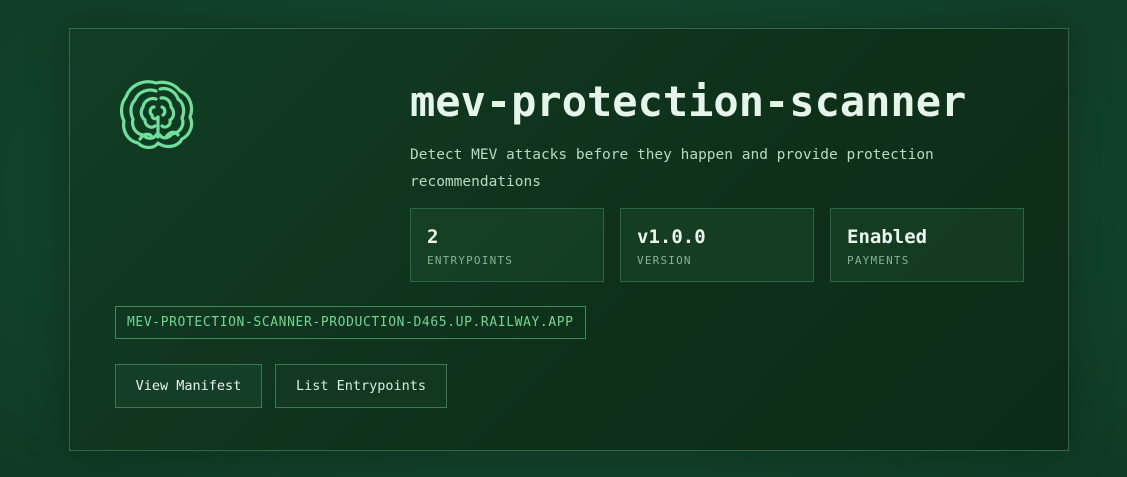 Image resolution: width=1127 pixels, height=477 pixels. What do you see at coordinates (507, 245) in the screenshot?
I see `stat-entrypoints: 2 ENTRYPOINTS` at bounding box center [507, 245].